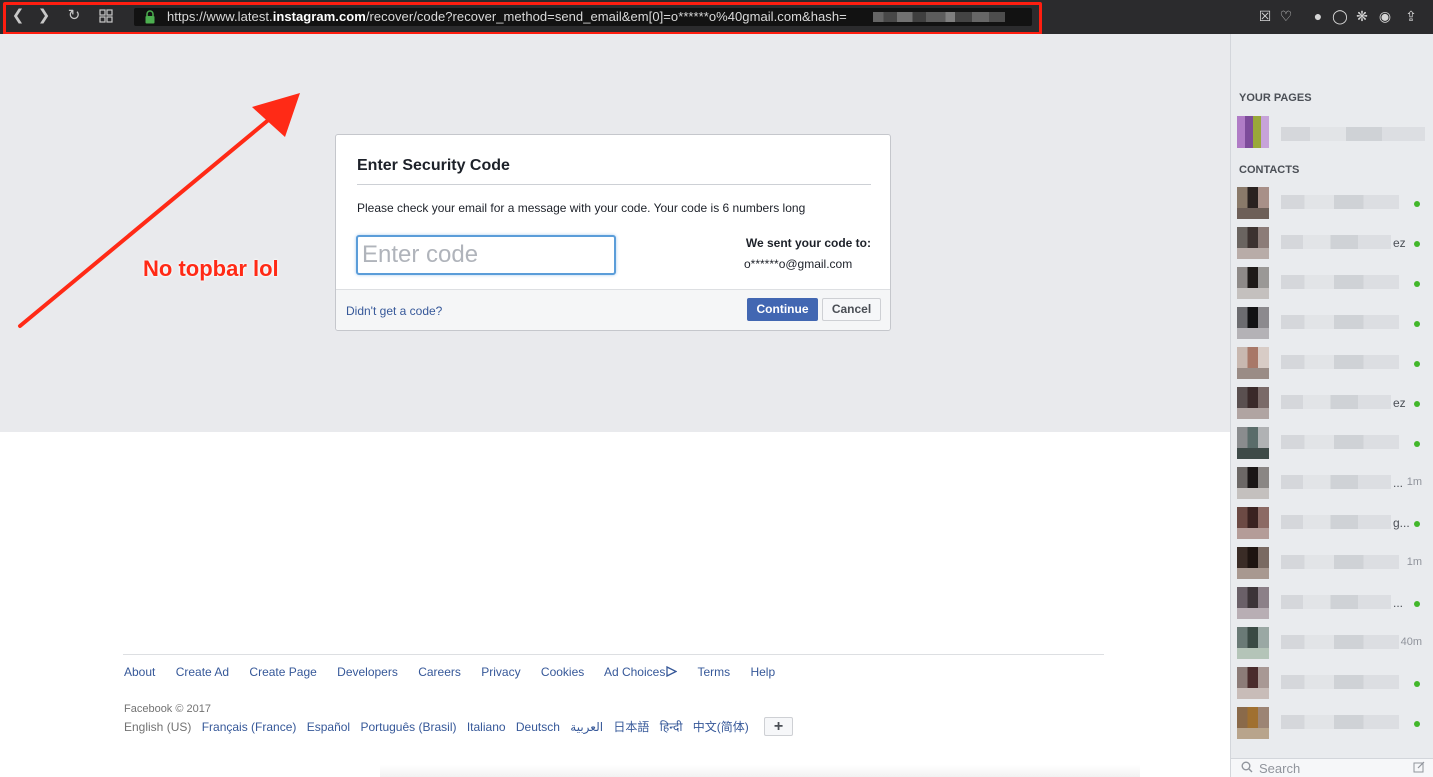 The image size is (1433, 777). Describe the element at coordinates (1286, 16) in the screenshot. I see `heart-icon: ♡` at that location.